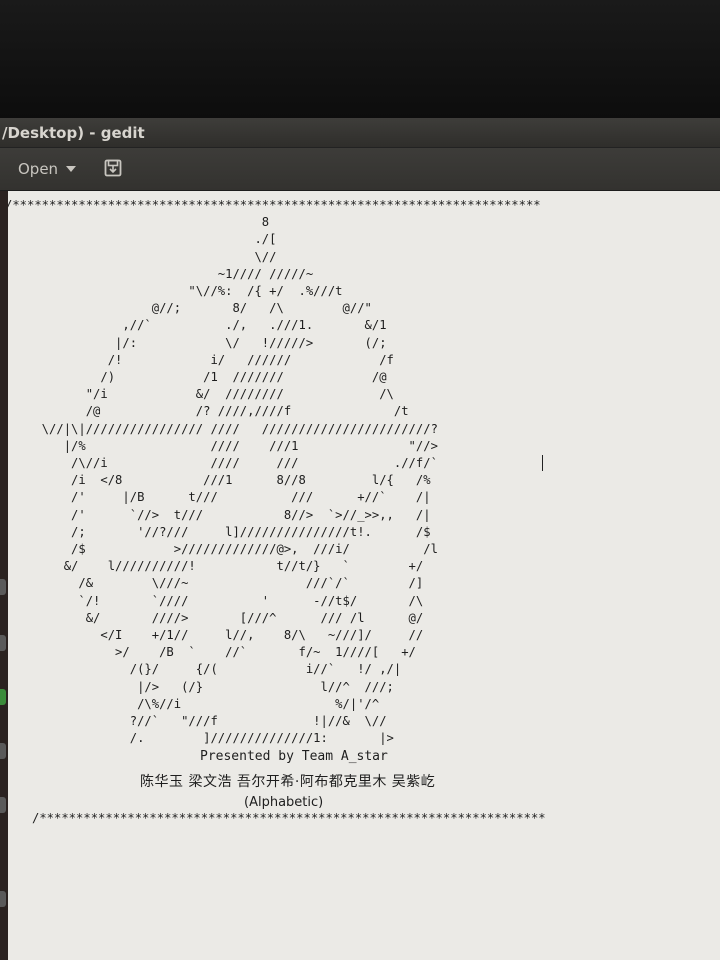 The image size is (720, 960). Describe the element at coordinates (73, 133) in the screenshot. I see `window-title: /Desktop) - gedit` at that location.